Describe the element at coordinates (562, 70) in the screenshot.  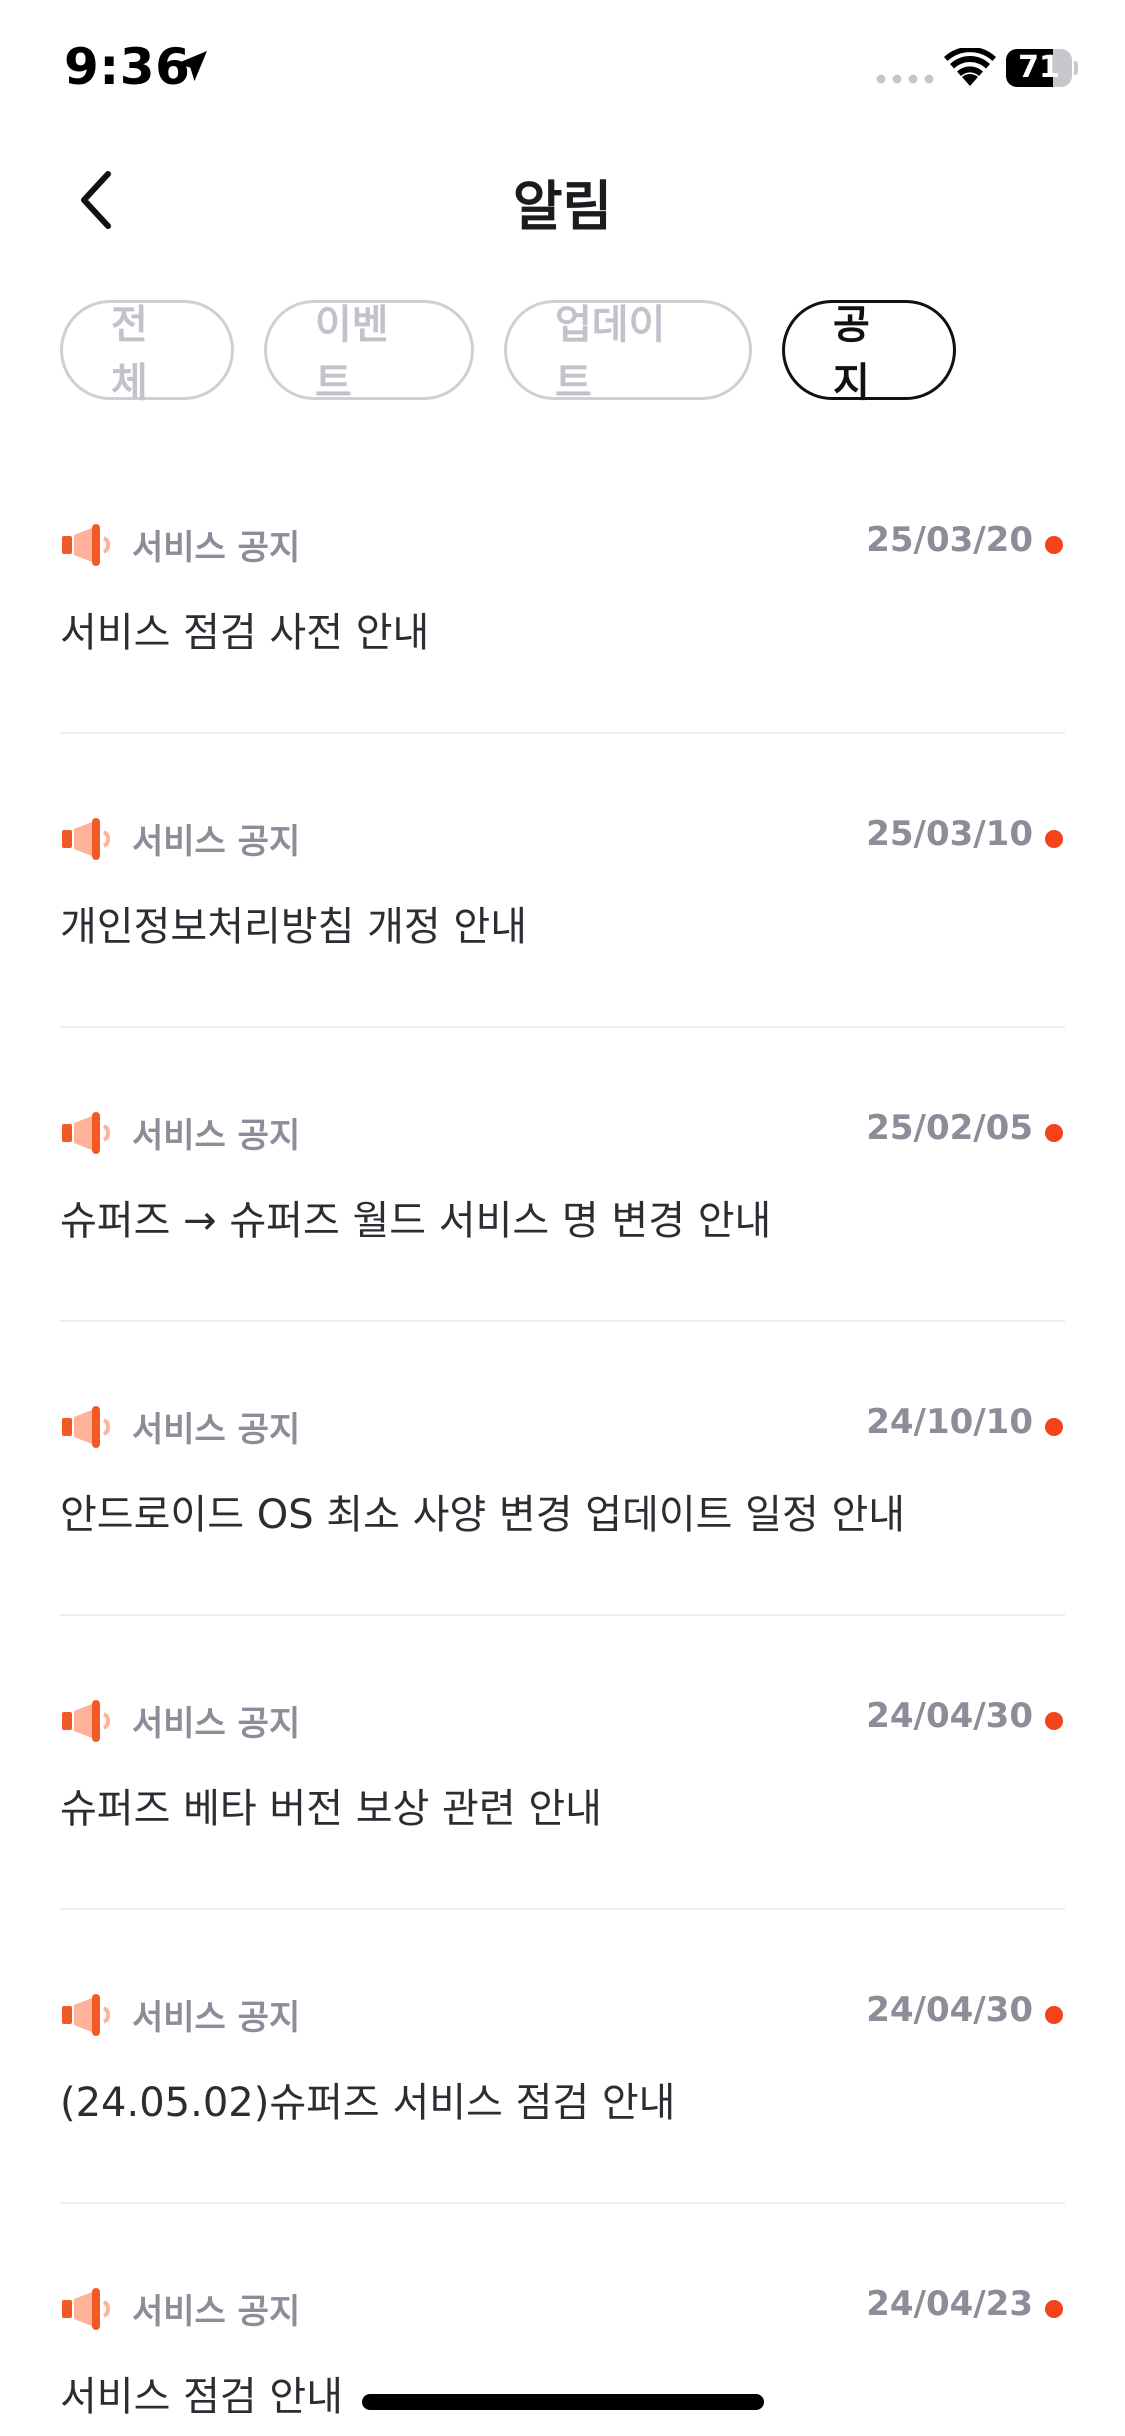
I see `status-bar: 9:36 71` at that location.